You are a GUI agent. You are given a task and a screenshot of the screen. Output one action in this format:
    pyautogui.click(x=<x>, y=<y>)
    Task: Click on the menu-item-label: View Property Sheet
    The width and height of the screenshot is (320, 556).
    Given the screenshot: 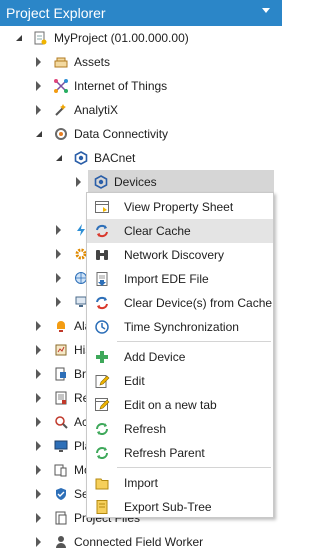 What is the action you would take?
    pyautogui.click(x=179, y=207)
    